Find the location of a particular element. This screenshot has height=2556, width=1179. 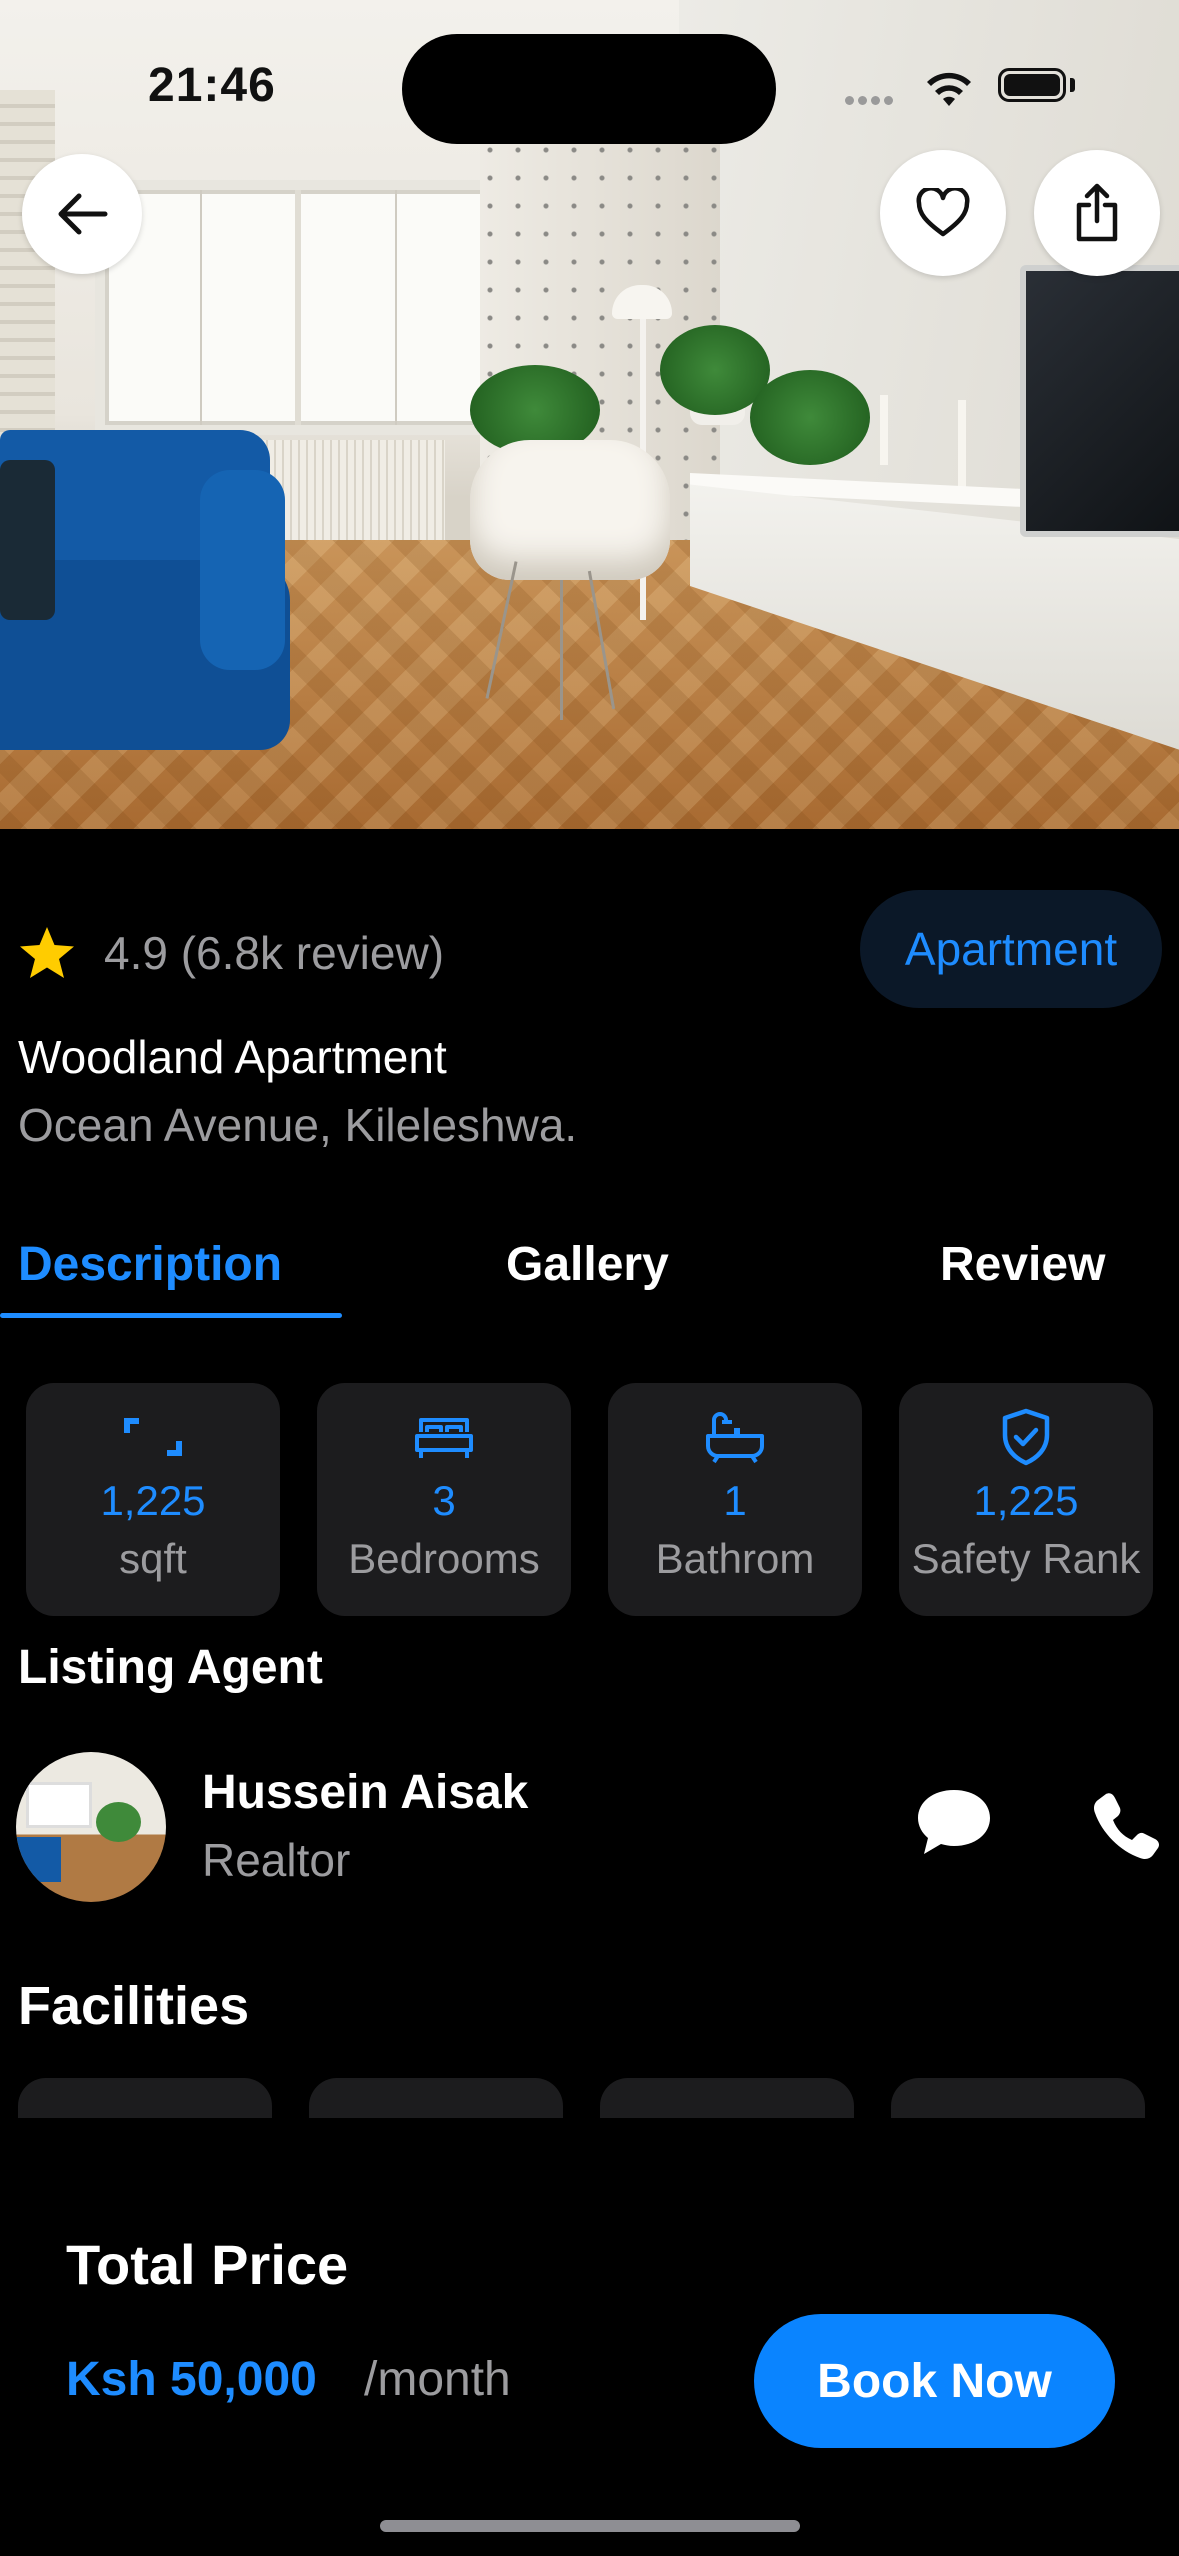

tab-review: Review is located at coordinates (1022, 1264).